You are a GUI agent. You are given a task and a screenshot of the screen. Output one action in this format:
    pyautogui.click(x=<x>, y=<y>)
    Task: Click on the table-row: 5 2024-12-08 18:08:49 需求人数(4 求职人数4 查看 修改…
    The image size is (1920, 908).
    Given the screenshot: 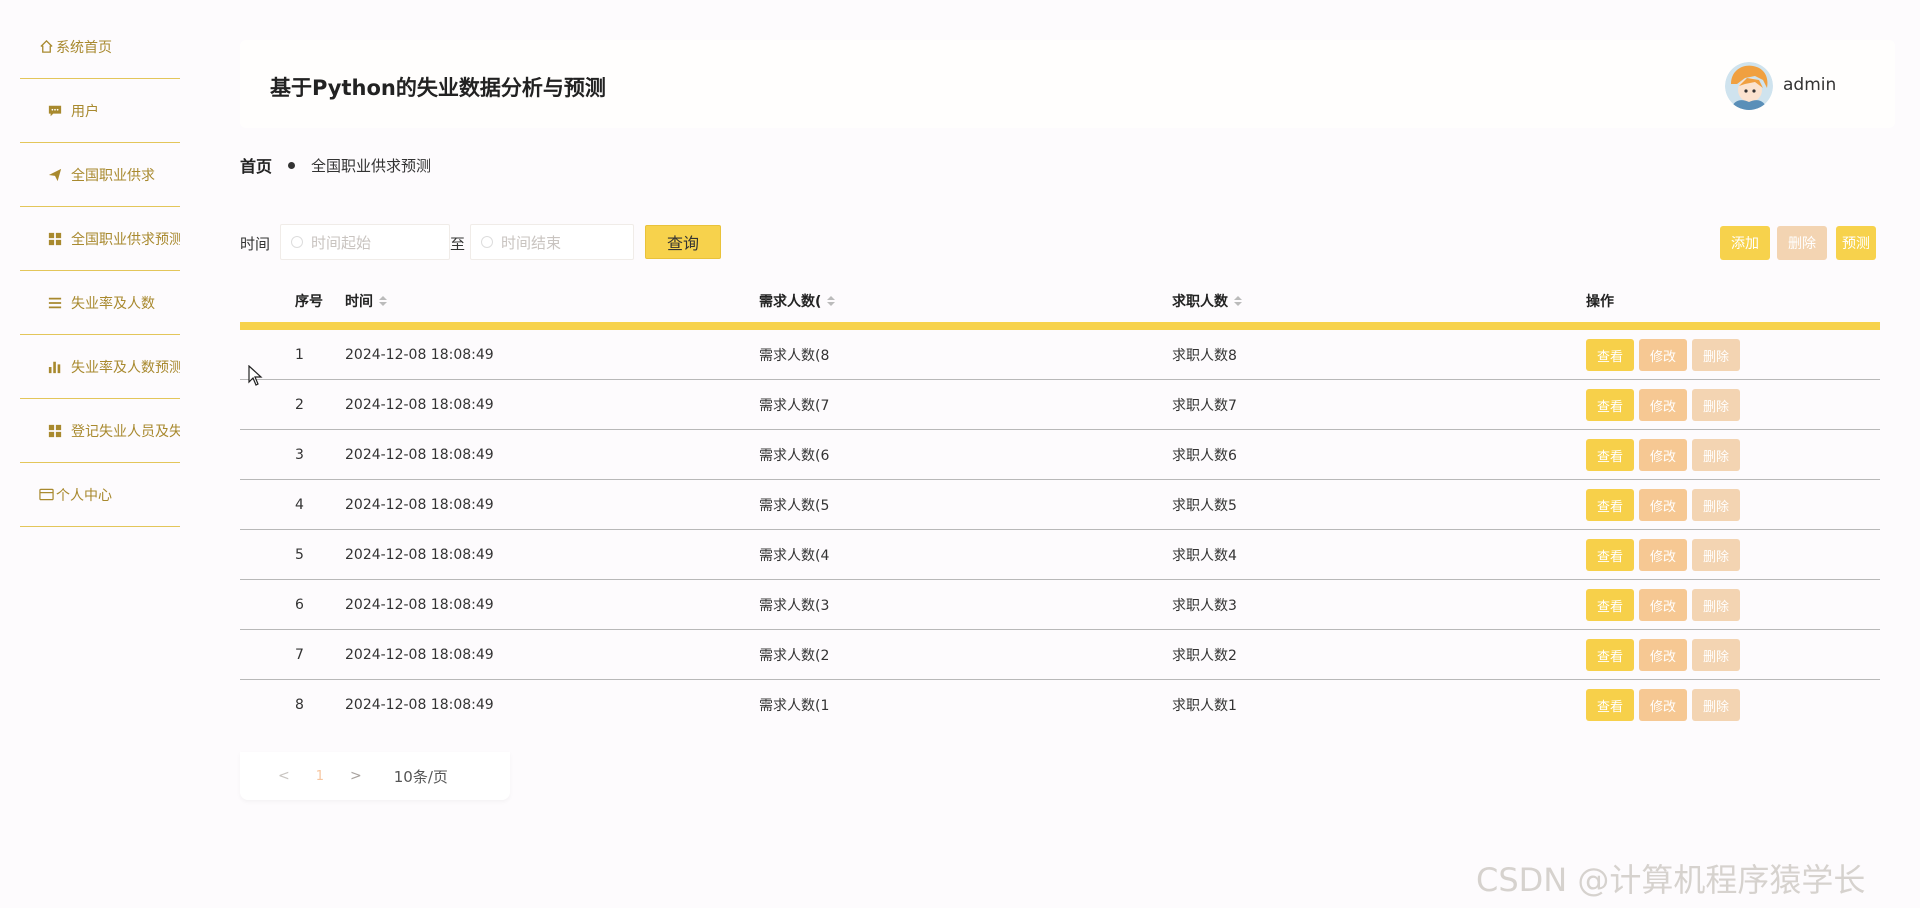 What is the action you would take?
    pyautogui.click(x=1060, y=555)
    